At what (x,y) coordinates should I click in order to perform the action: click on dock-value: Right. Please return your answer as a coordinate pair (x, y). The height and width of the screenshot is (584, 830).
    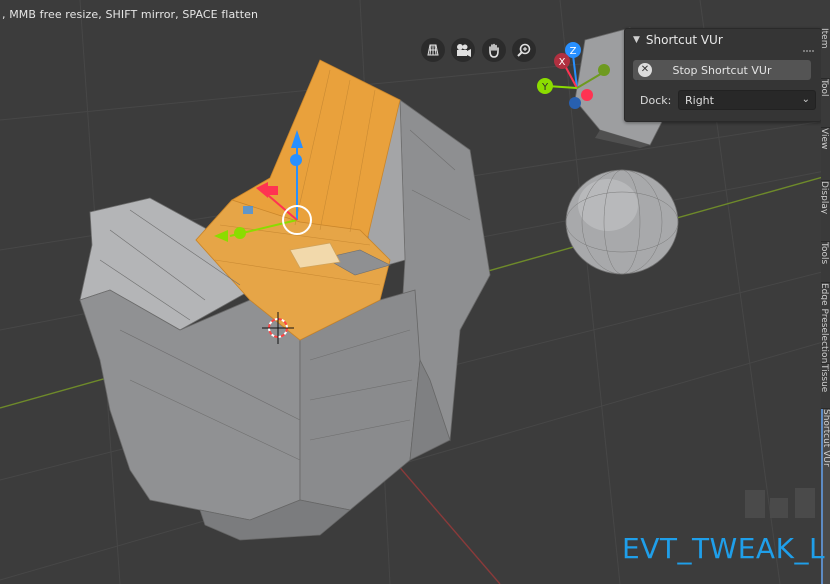
    Looking at the image, I should click on (699, 100).